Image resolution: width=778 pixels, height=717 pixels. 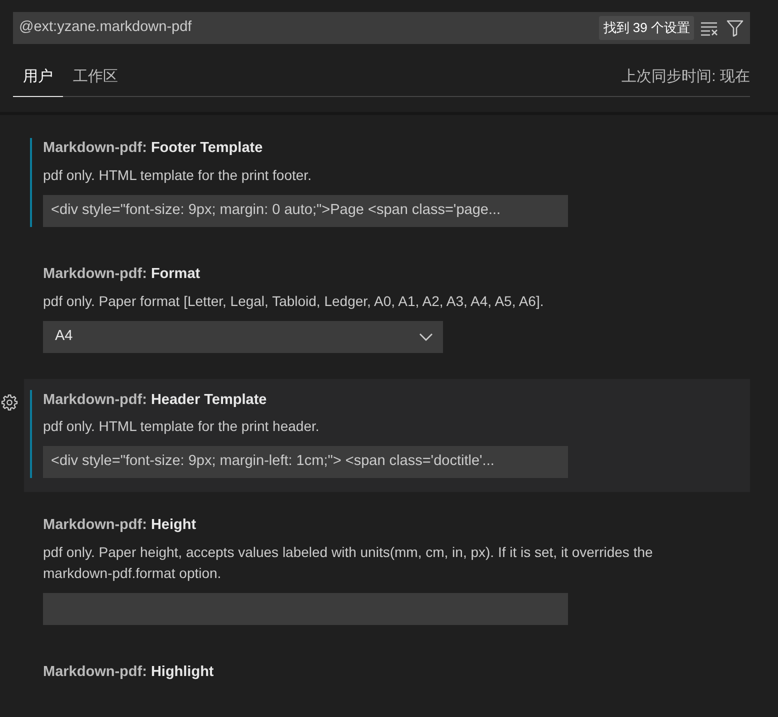 I want to click on search-field: @ext:yzane.markdown-pdf 找到 39 个设置, so click(x=381, y=28).